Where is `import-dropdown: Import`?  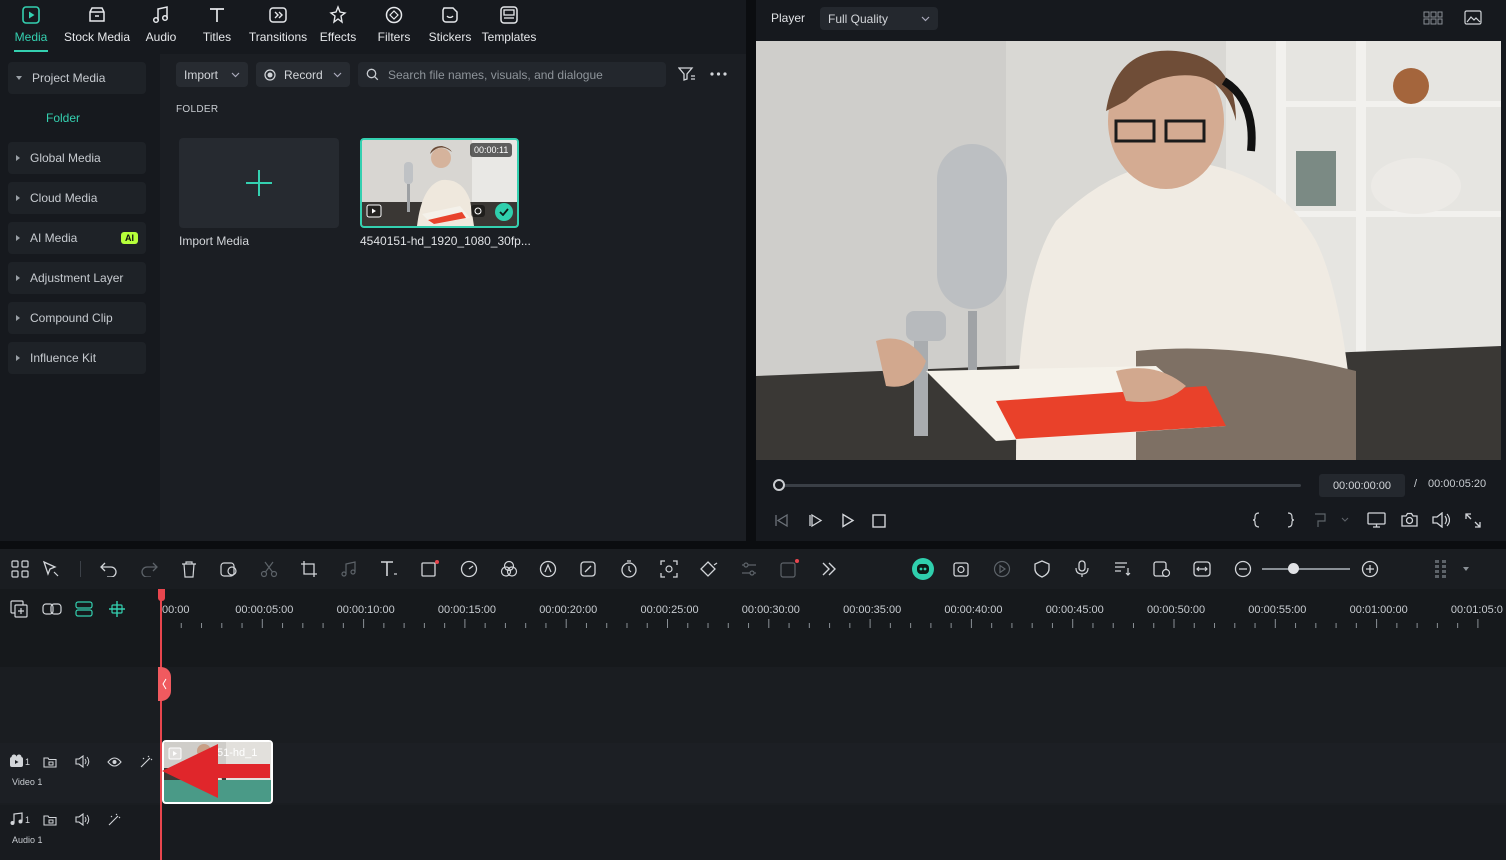
import-dropdown: Import is located at coordinates (212, 74).